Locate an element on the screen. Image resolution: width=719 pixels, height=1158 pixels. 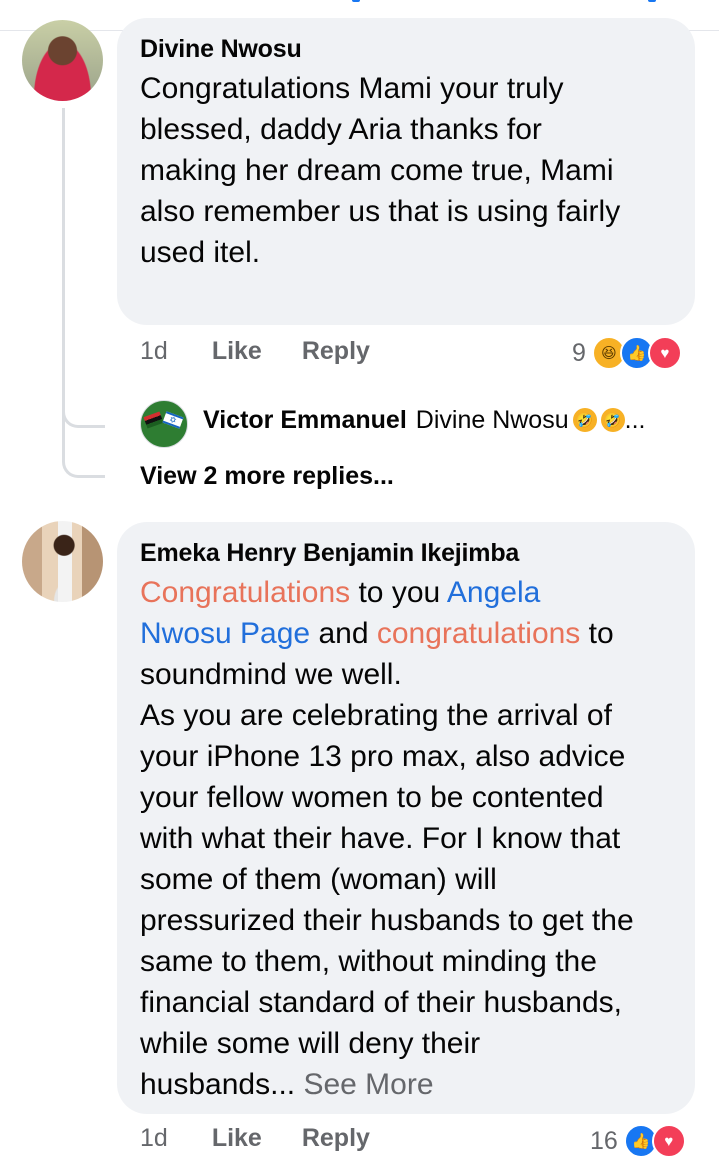
reply-text: Divine Nwosu is located at coordinates (492, 420).